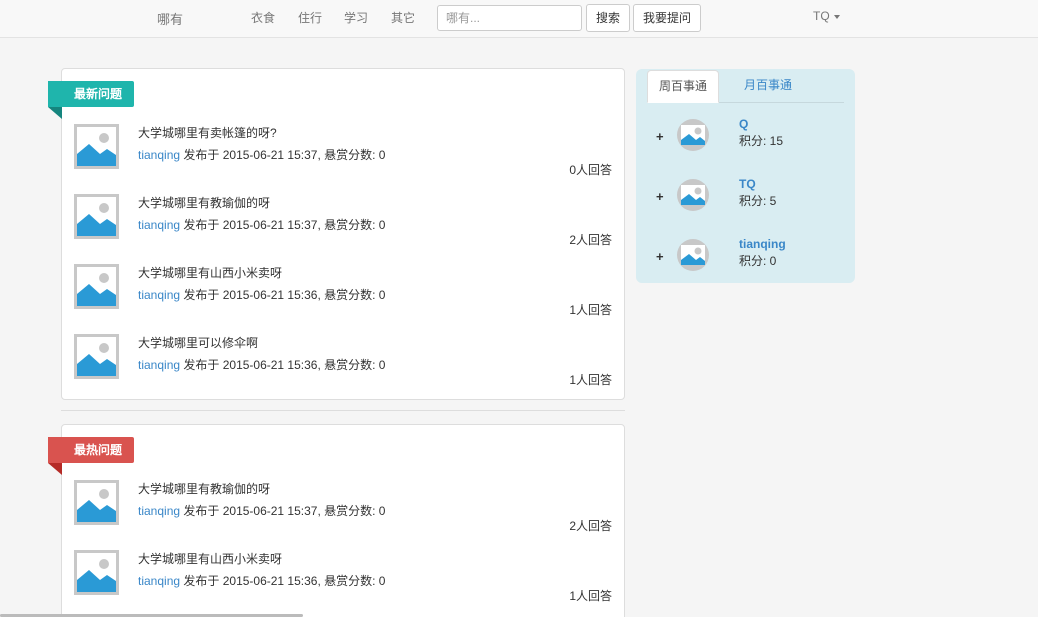  I want to click on nav-link-other: 其它, so click(403, 17).